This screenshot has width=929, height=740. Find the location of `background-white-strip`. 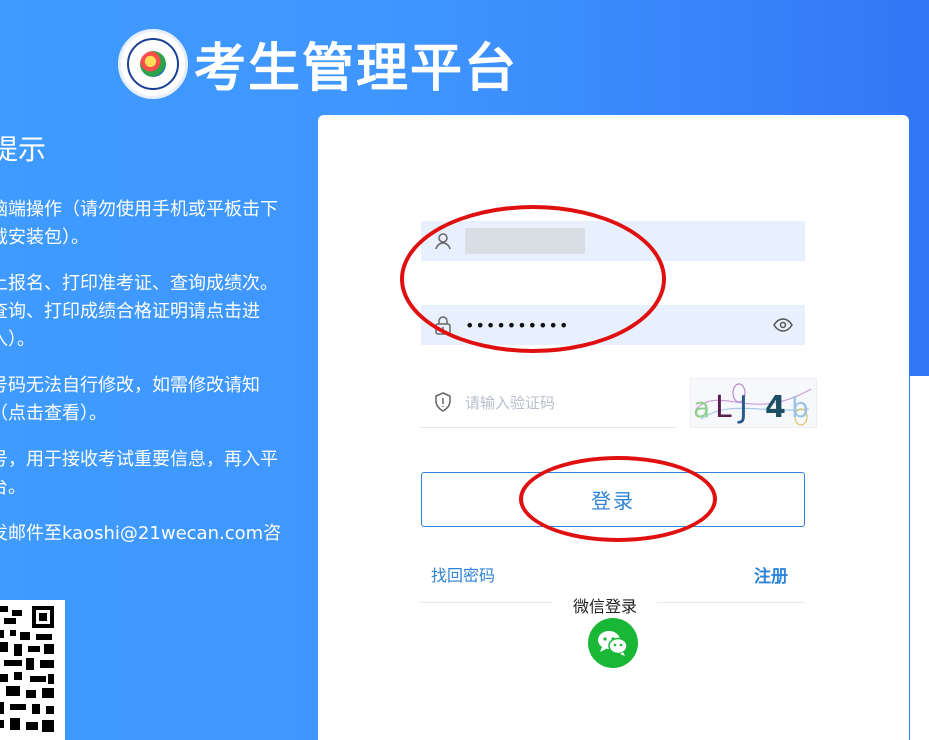

background-white-strip is located at coordinates (919, 558).